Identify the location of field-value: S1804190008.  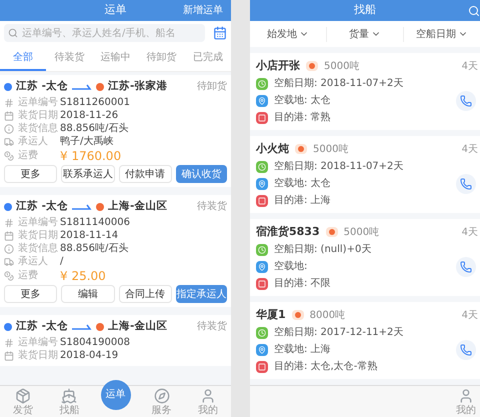
(95, 343).